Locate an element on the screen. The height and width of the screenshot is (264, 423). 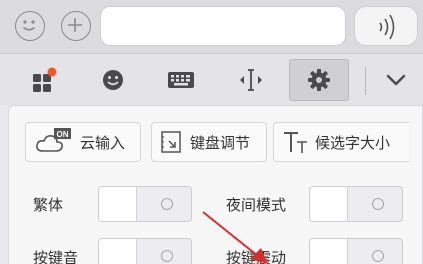
key-vibration-toggle is located at coordinates (356, 251).